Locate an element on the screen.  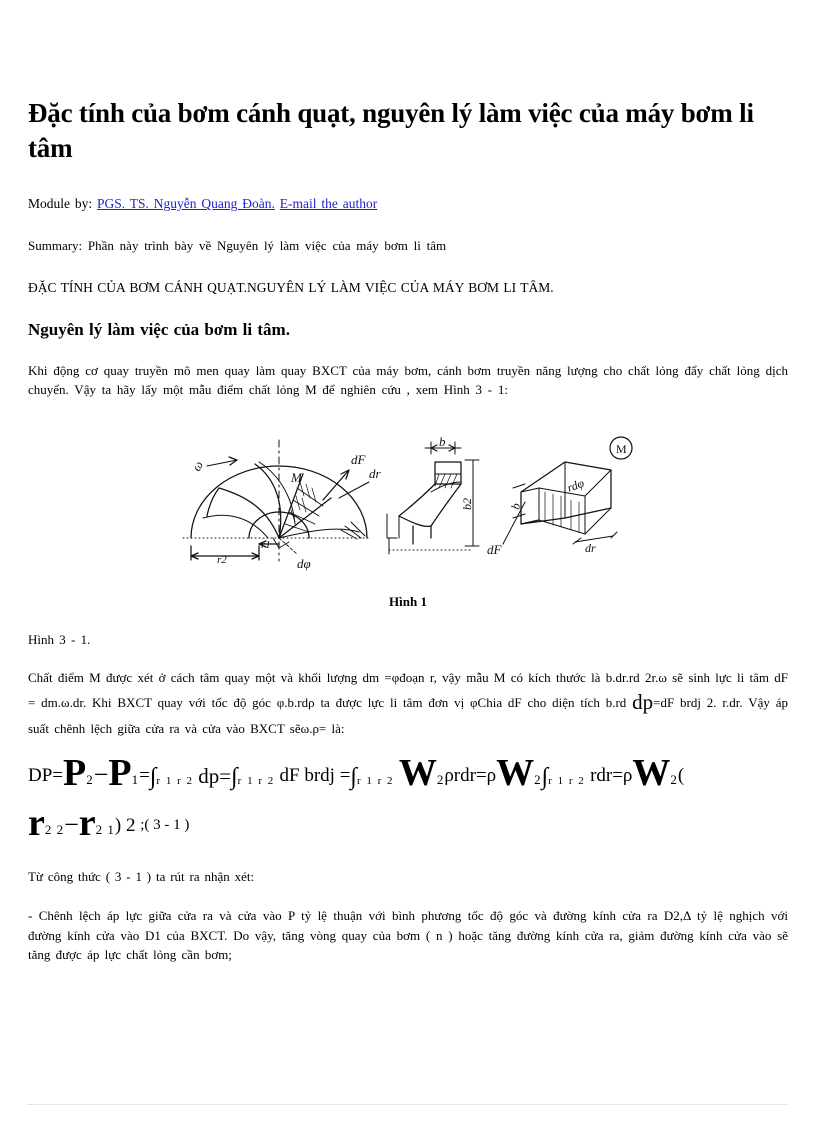
figure-reference: Hình 3 - 1. is located at coordinates (59, 639).